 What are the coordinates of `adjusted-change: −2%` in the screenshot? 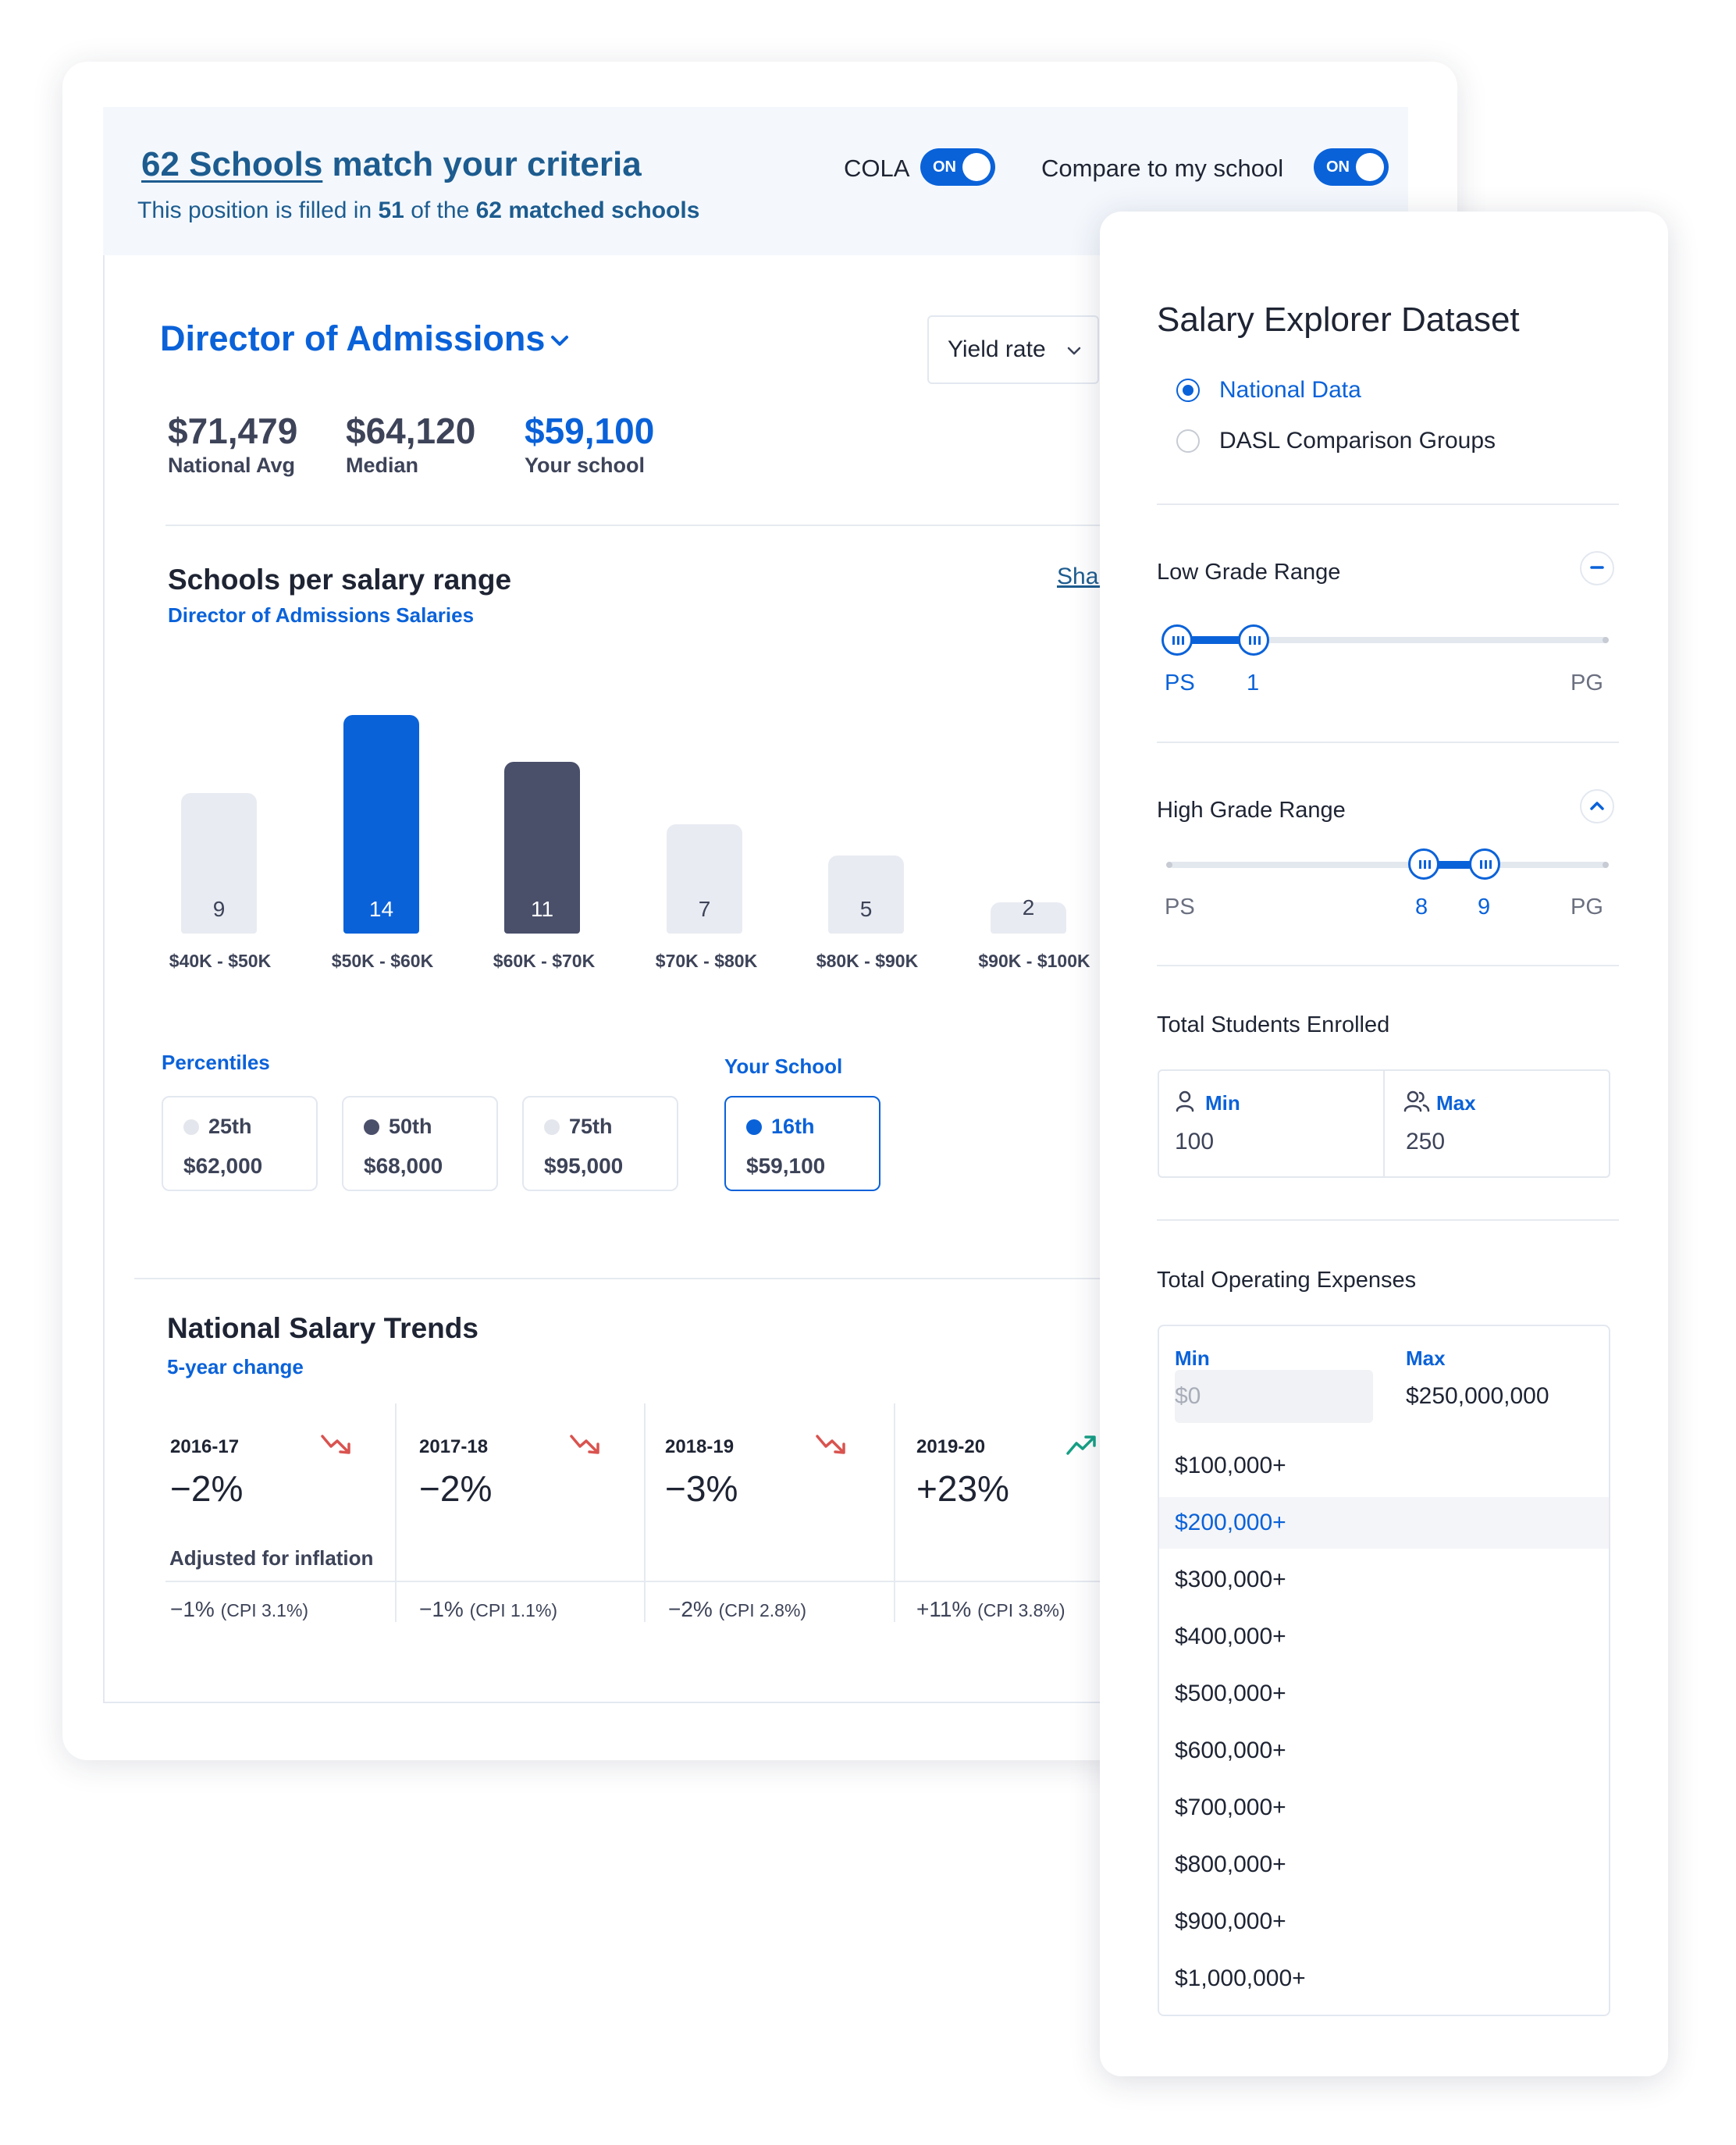 It's located at (690, 1609).